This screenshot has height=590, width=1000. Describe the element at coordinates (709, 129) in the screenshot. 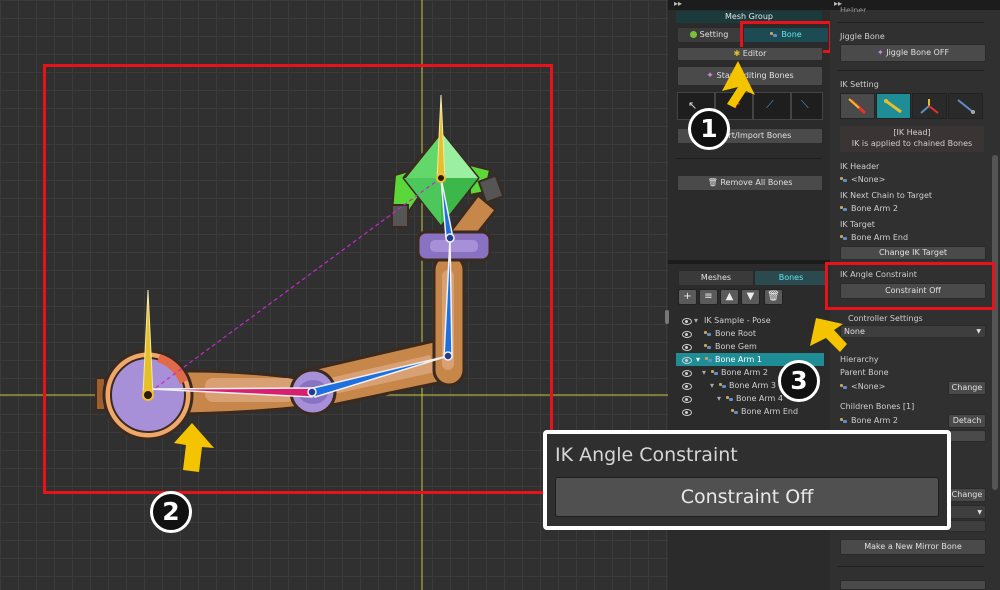

I see `callout-badge-1: 1` at that location.